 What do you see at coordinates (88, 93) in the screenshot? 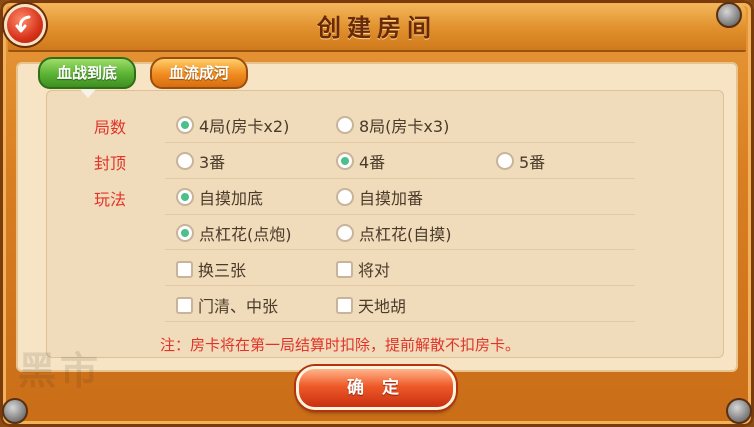
I see `tab-pointer-icon` at bounding box center [88, 93].